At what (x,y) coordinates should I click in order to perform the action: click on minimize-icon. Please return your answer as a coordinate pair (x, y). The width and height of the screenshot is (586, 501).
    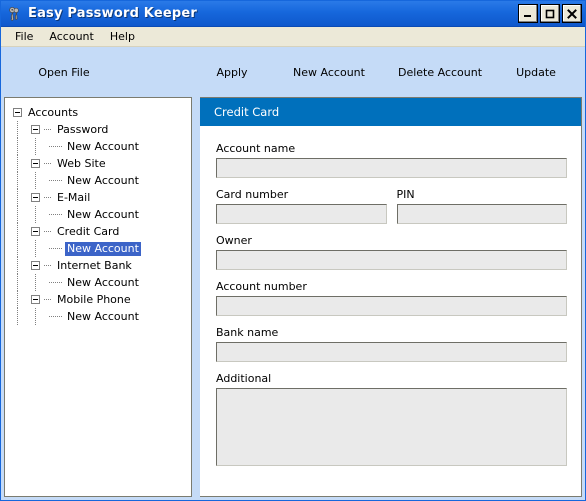
    Looking at the image, I should click on (528, 13).